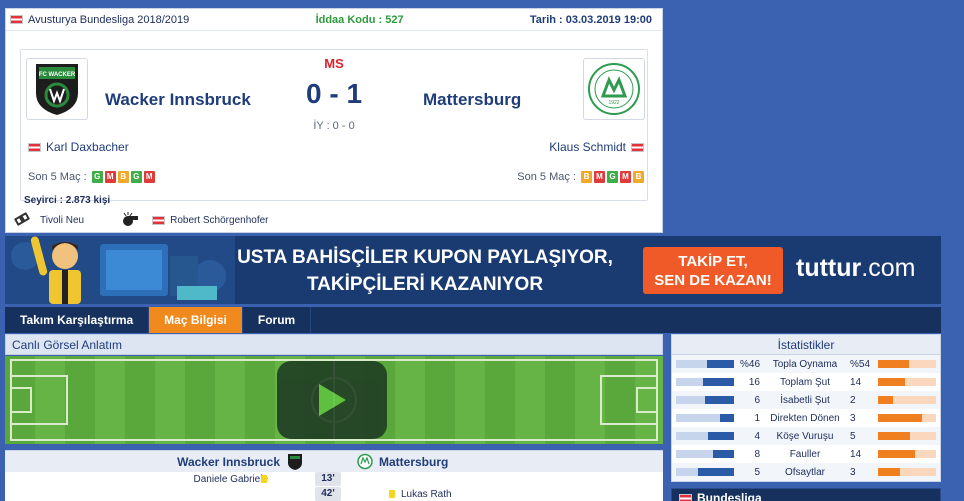 The width and height of the screenshot is (964, 501). I want to click on tab-forum: Forum, so click(277, 320).